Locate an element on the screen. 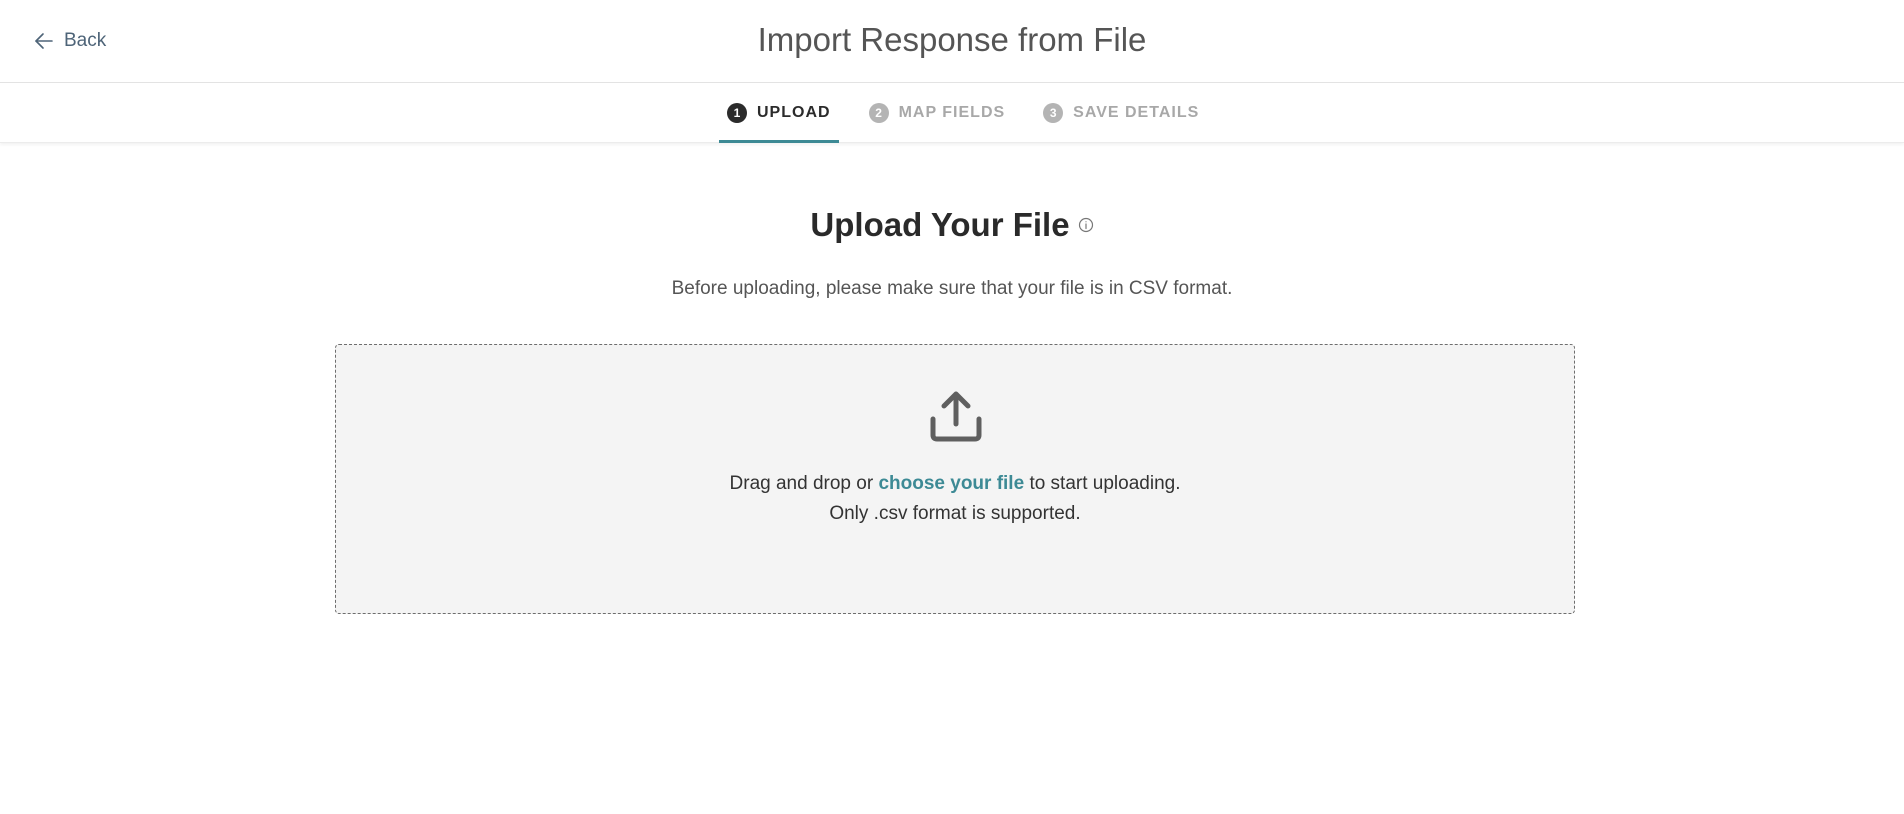 The image size is (1904, 814). step-label: UPLOAD is located at coordinates (794, 112).